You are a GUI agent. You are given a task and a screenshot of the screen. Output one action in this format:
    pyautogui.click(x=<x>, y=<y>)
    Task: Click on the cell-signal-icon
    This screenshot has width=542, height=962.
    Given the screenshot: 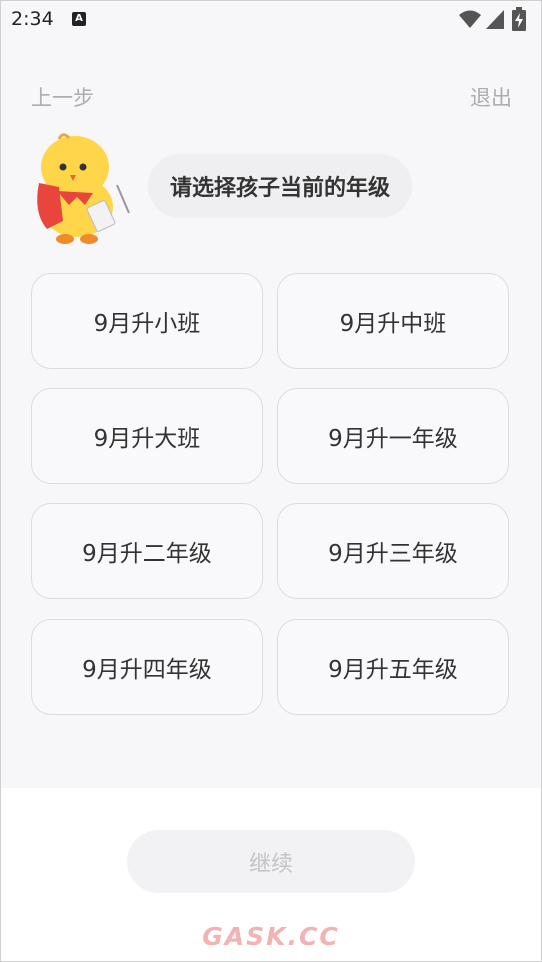 What is the action you would take?
    pyautogui.click(x=495, y=19)
    